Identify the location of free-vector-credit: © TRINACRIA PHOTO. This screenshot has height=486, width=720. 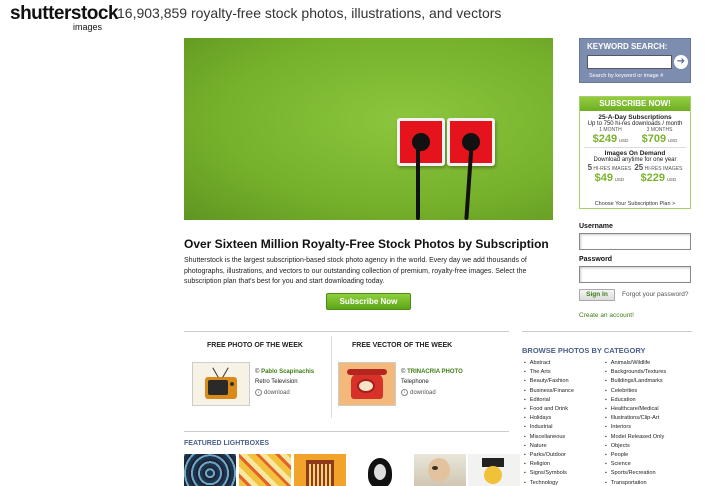
(432, 372).